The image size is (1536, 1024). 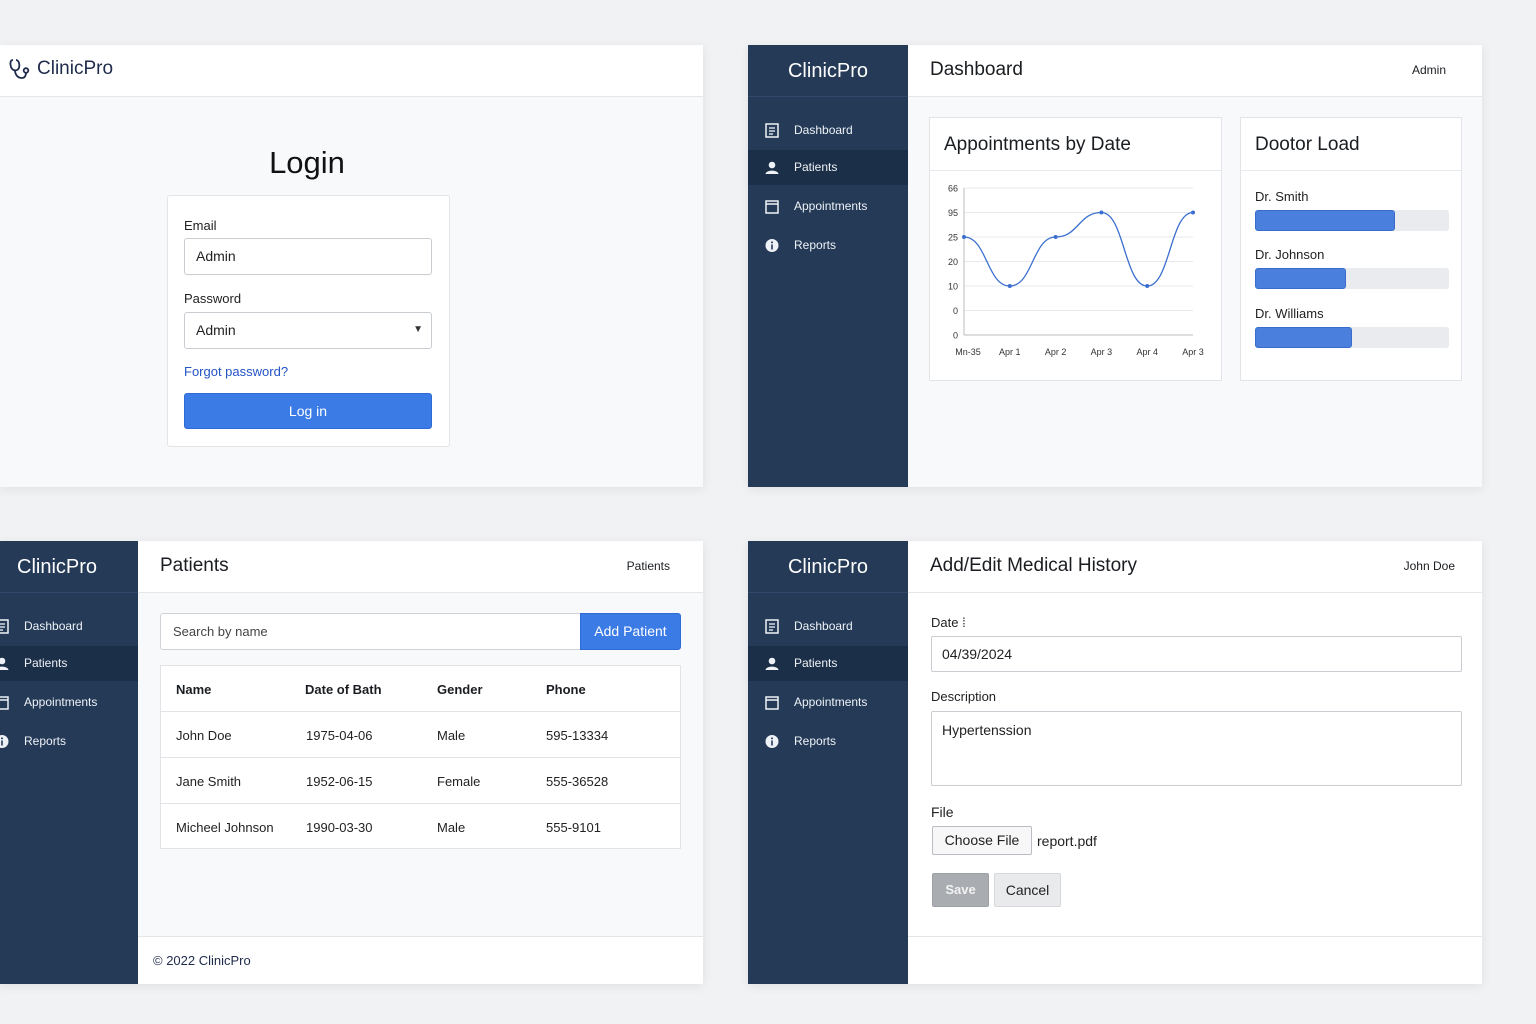 What do you see at coordinates (339, 735) in the screenshot?
I see `cell-dob: 1975-04-06` at bounding box center [339, 735].